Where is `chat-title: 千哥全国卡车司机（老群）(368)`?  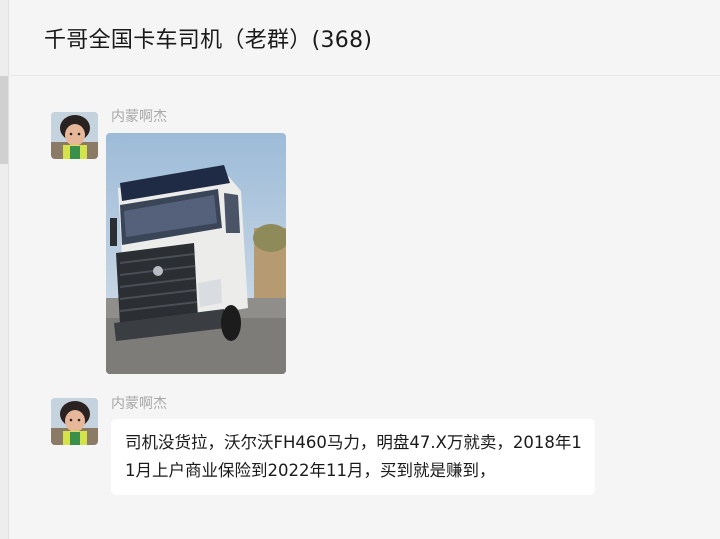
chat-title: 千哥全国卡车司机（老群）(368) is located at coordinates (208, 40).